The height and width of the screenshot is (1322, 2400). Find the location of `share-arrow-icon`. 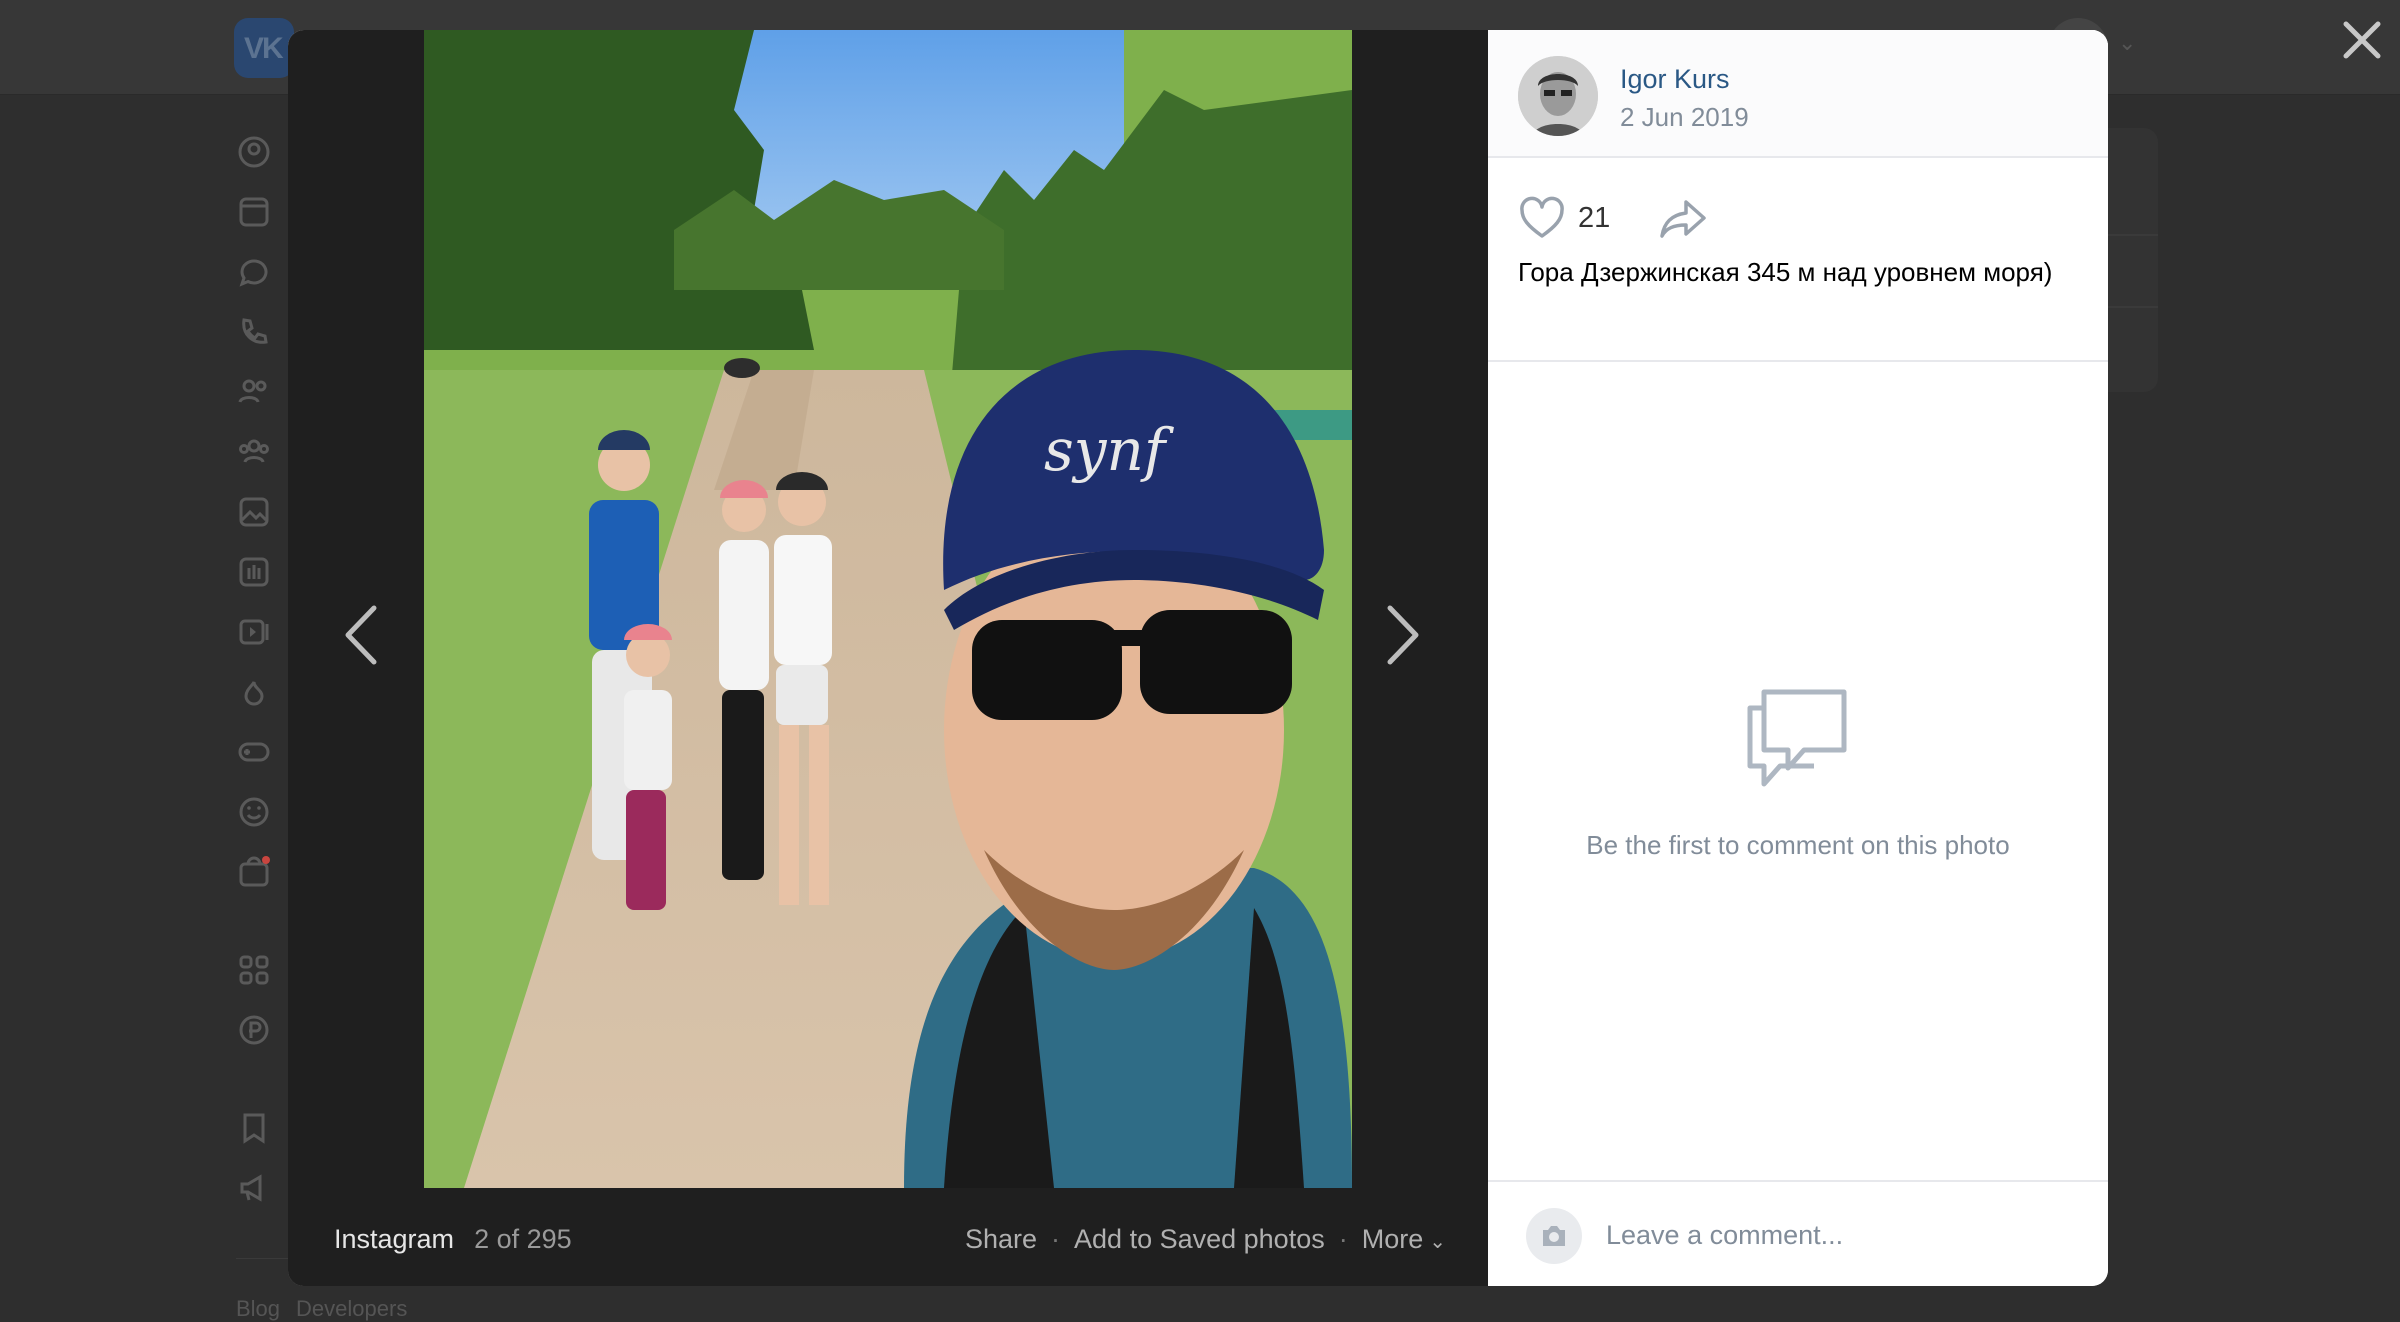

share-arrow-icon is located at coordinates (1683, 219).